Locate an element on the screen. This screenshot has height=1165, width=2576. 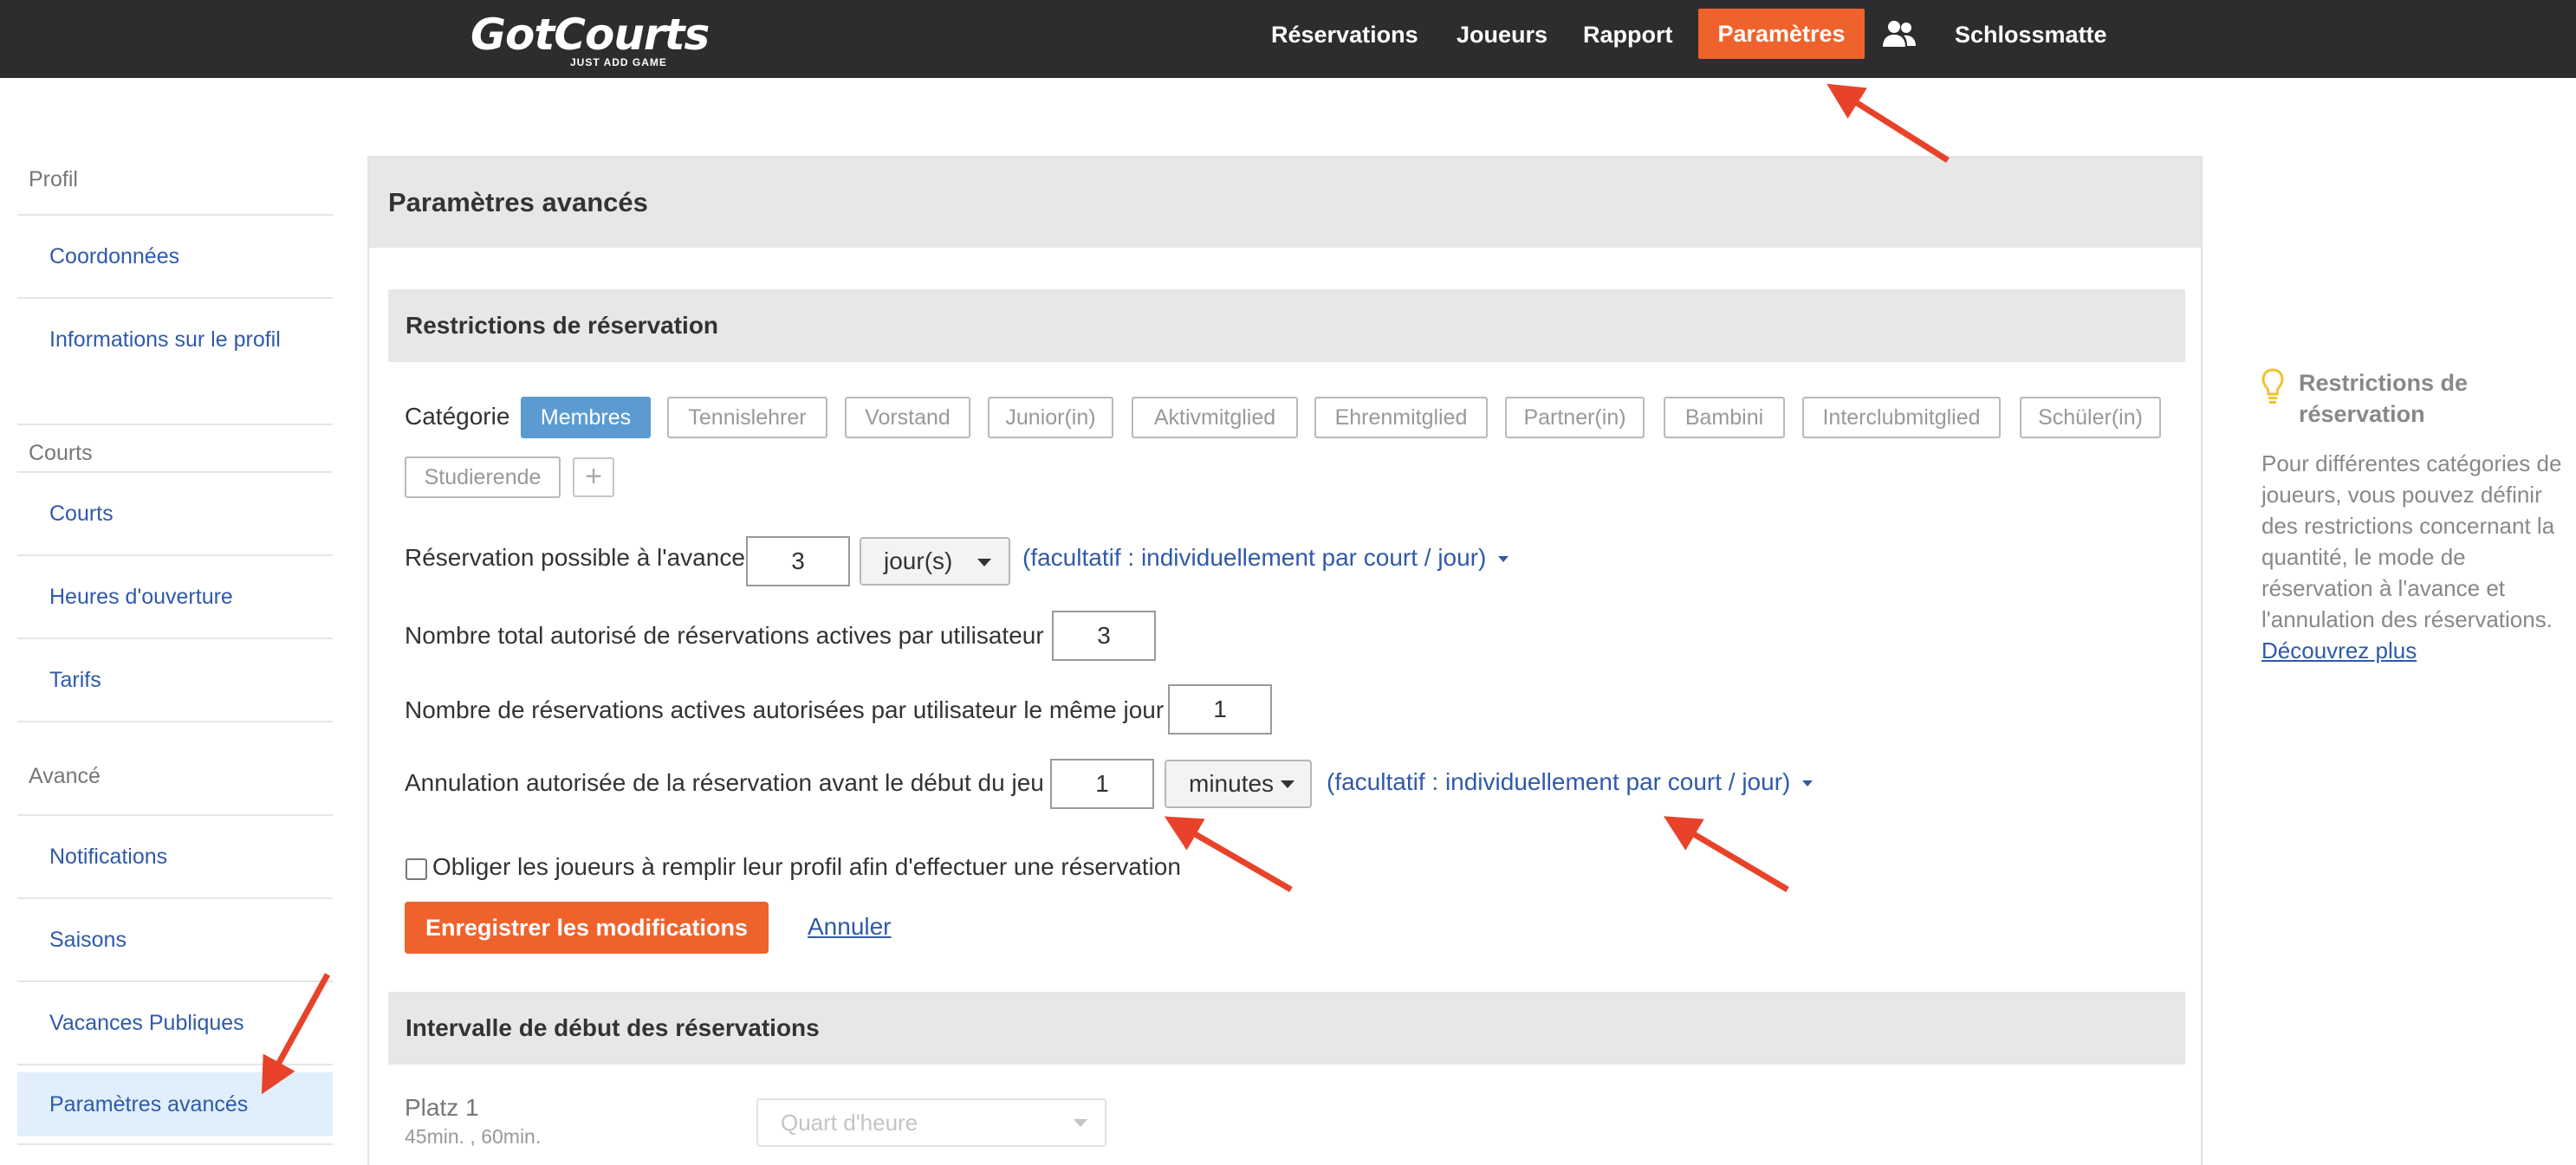
sidebar-item-courts: Courts is located at coordinates (175, 512).